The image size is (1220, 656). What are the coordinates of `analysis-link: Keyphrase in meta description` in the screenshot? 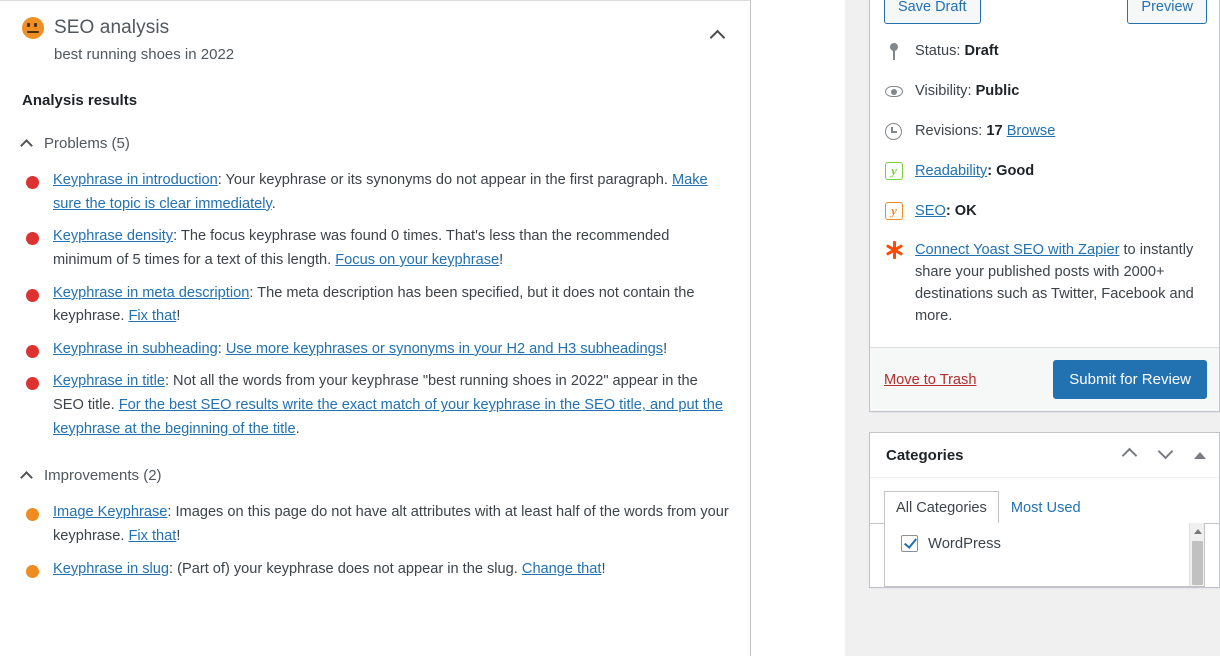 It's located at (151, 293).